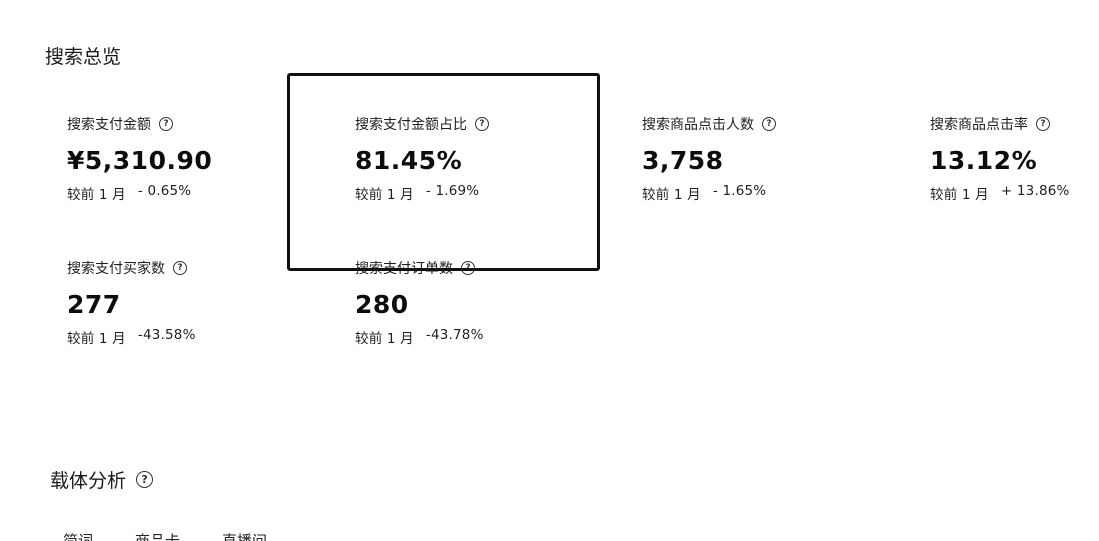 This screenshot has height=541, width=1099. Describe the element at coordinates (475, 158) in the screenshot. I see `metric-search-pay-ratio: 搜索支付金额占比 ? 81.45% 较前 1 月 - 1.69%` at that location.